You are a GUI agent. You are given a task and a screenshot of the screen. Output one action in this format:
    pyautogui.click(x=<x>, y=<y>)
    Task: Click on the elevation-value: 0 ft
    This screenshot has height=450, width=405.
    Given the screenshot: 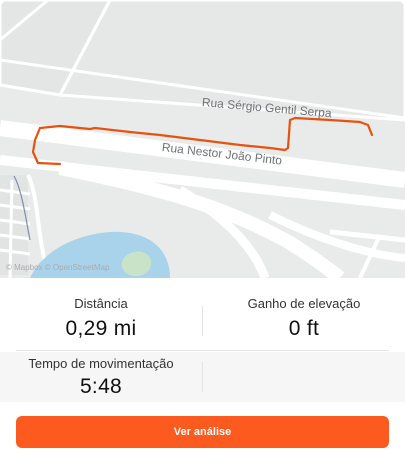 What is the action you would take?
    pyautogui.click(x=304, y=328)
    